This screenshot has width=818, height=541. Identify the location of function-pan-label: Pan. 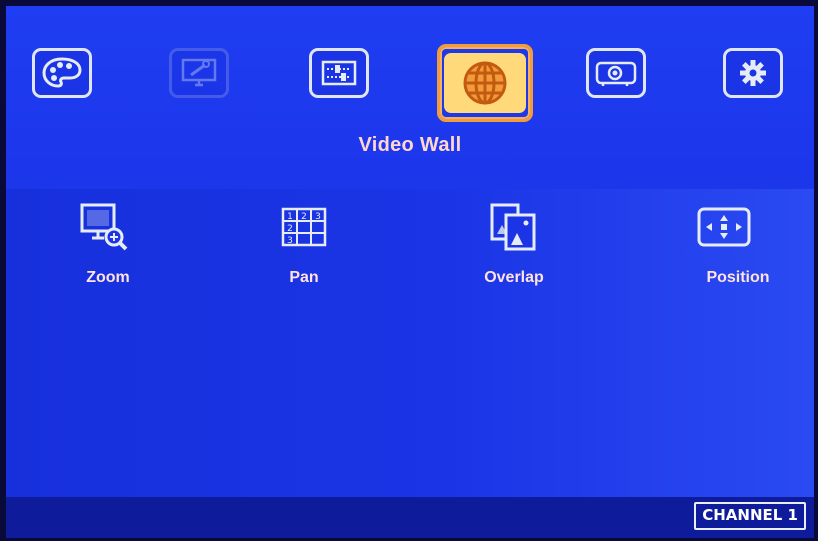
(304, 277).